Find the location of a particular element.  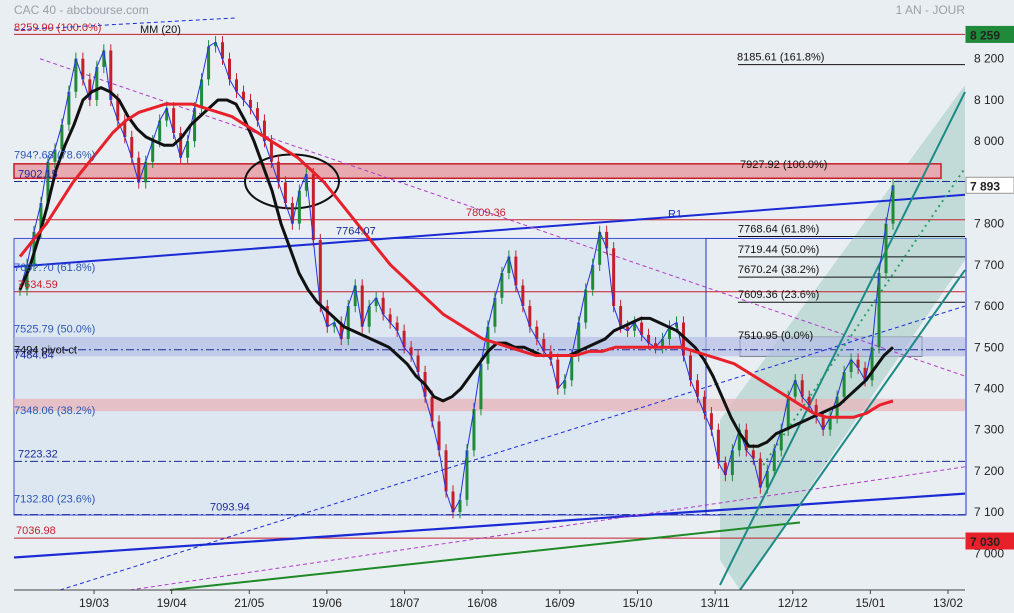

level-label-7223: 7223.32 is located at coordinates (38, 454).